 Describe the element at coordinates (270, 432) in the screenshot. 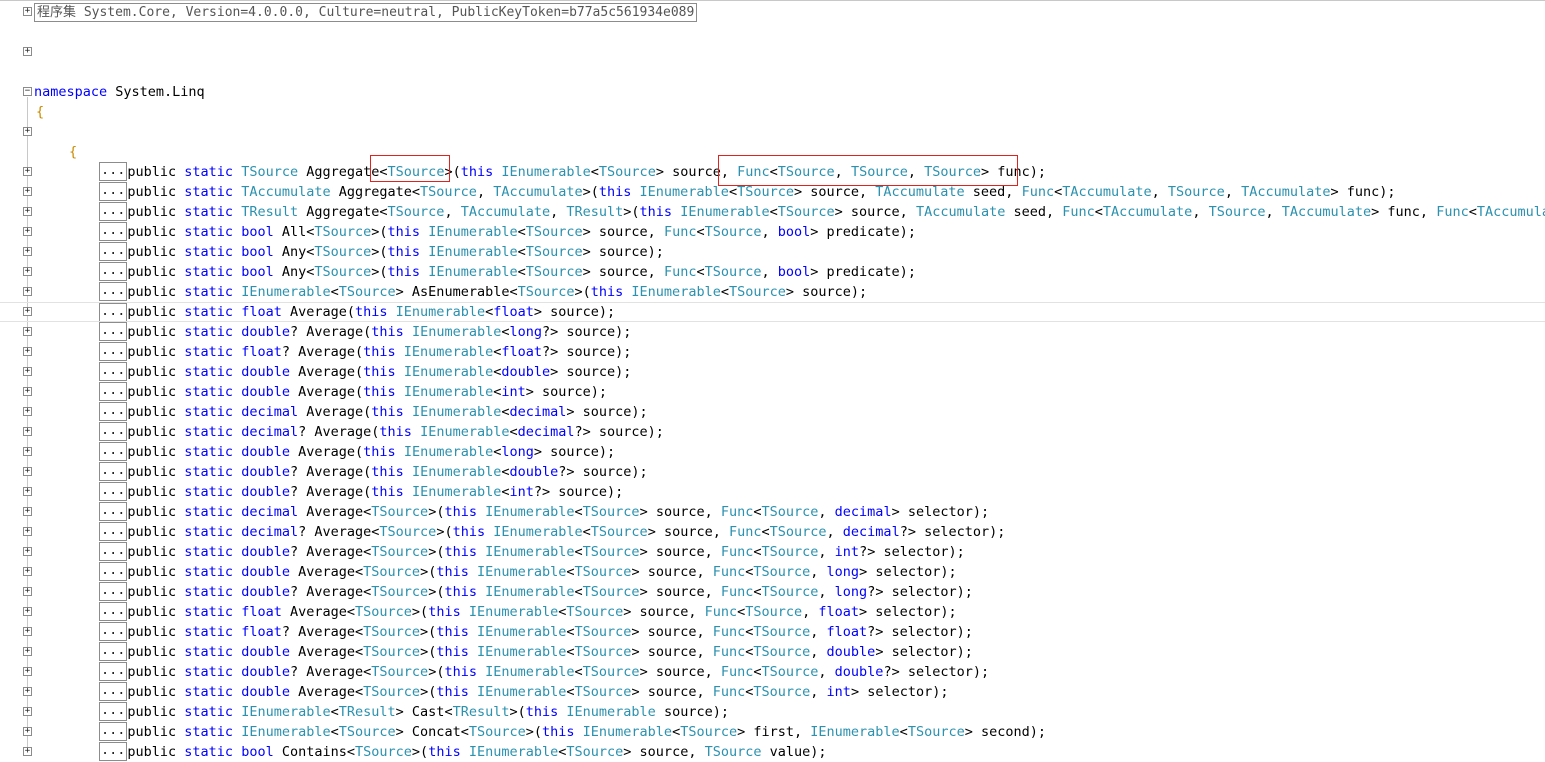

I see `keyword-token: decimal` at that location.